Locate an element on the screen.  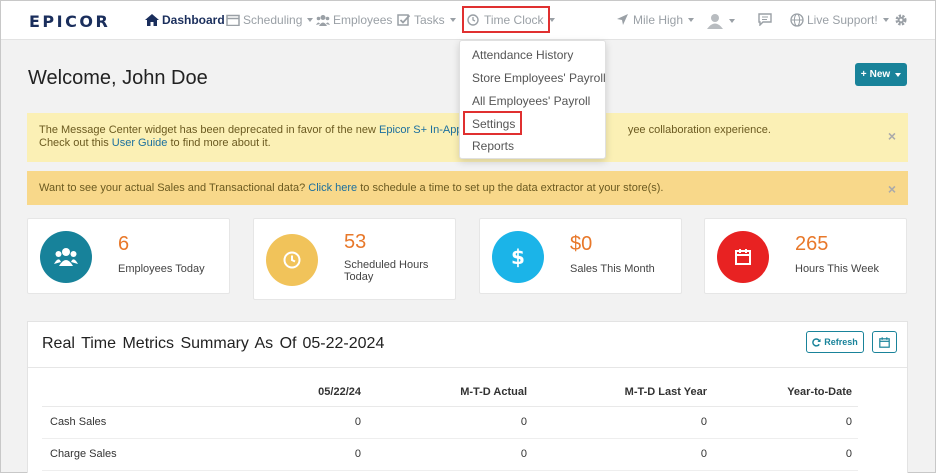
nav-location: Mile High is located at coordinates (655, 20).